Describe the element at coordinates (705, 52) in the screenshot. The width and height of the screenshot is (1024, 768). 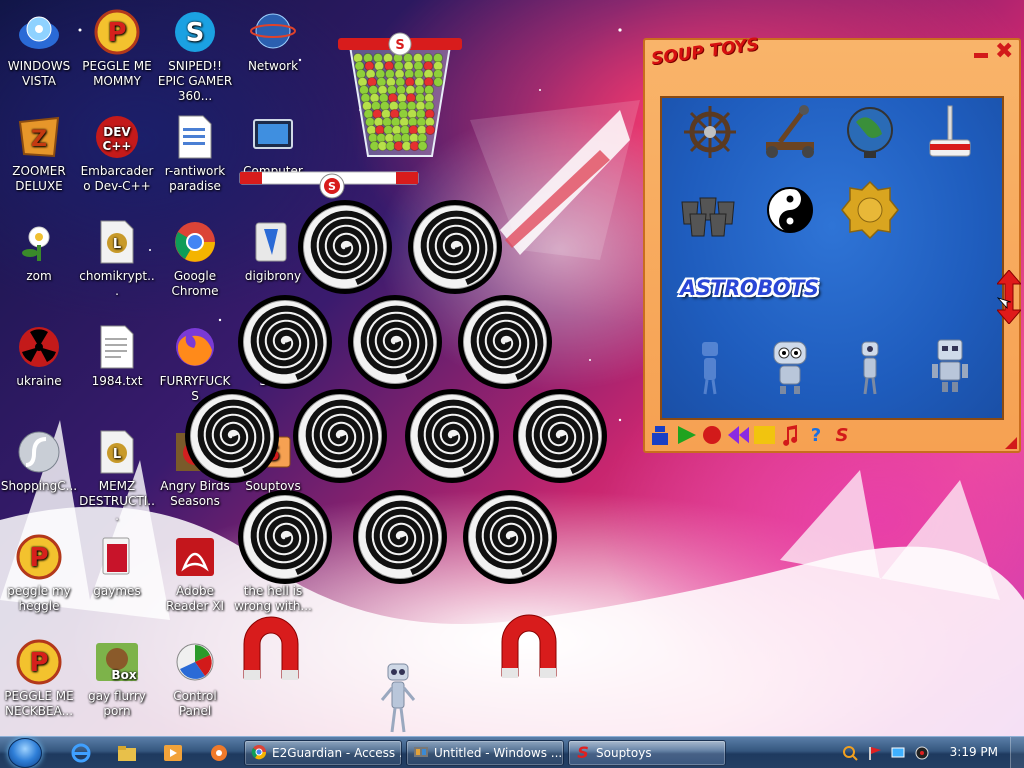
I see `souptoys-logo: SOUP TOYS` at that location.